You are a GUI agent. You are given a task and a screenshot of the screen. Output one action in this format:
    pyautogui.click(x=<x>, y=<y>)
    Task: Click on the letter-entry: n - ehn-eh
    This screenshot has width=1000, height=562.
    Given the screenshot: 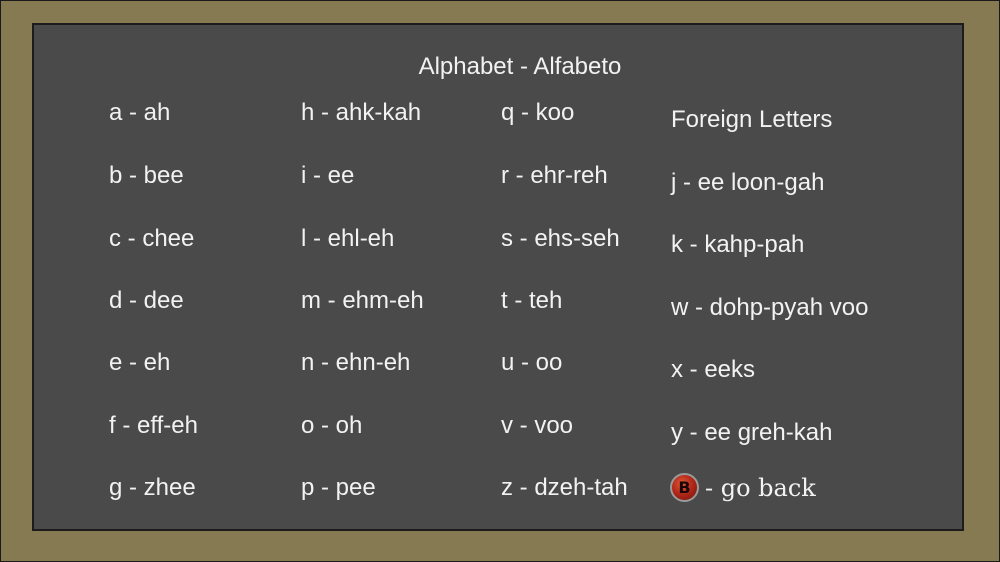 What is the action you would take?
    pyautogui.click(x=356, y=362)
    